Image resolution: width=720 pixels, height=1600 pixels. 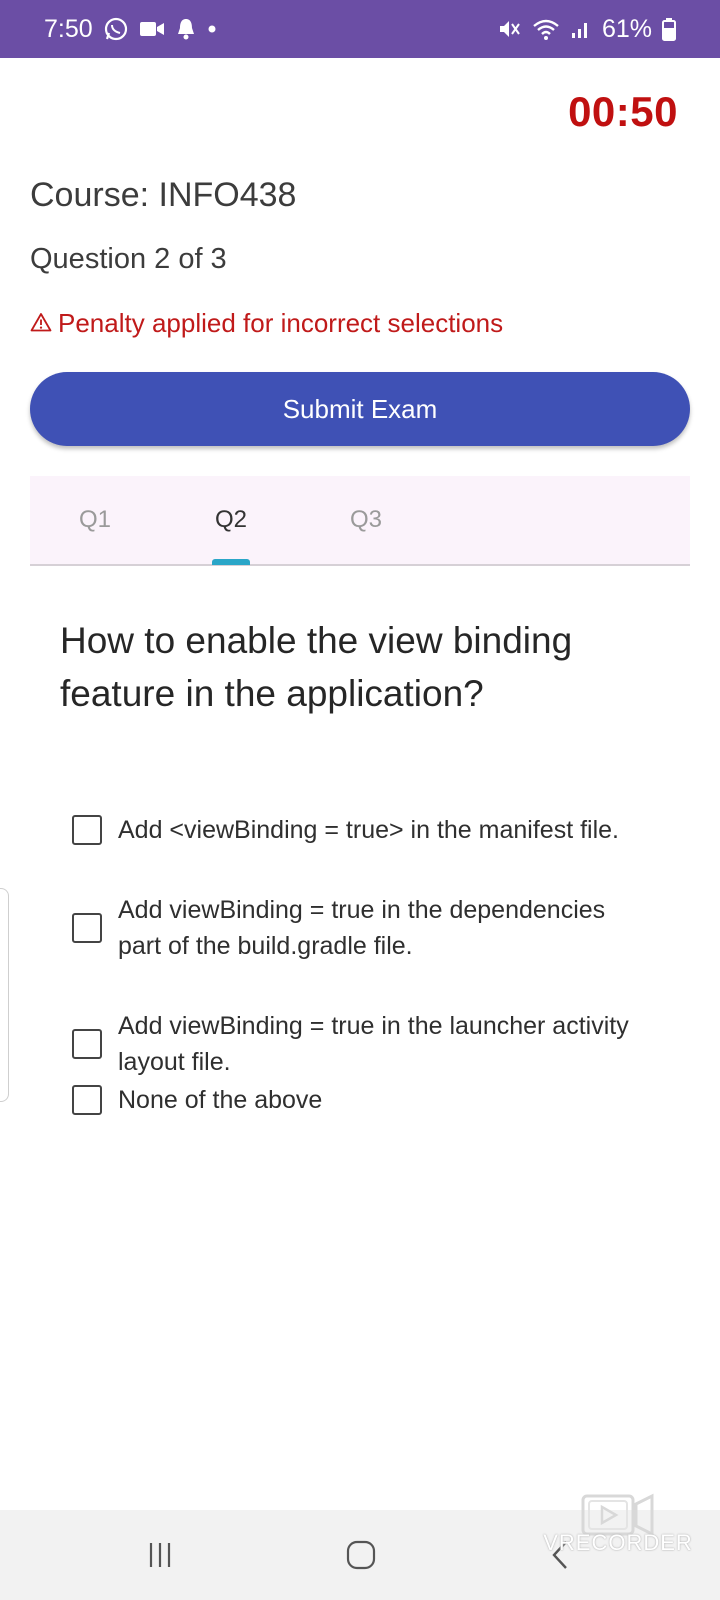 I want to click on option-3-checkbox, so click(x=87, y=1044).